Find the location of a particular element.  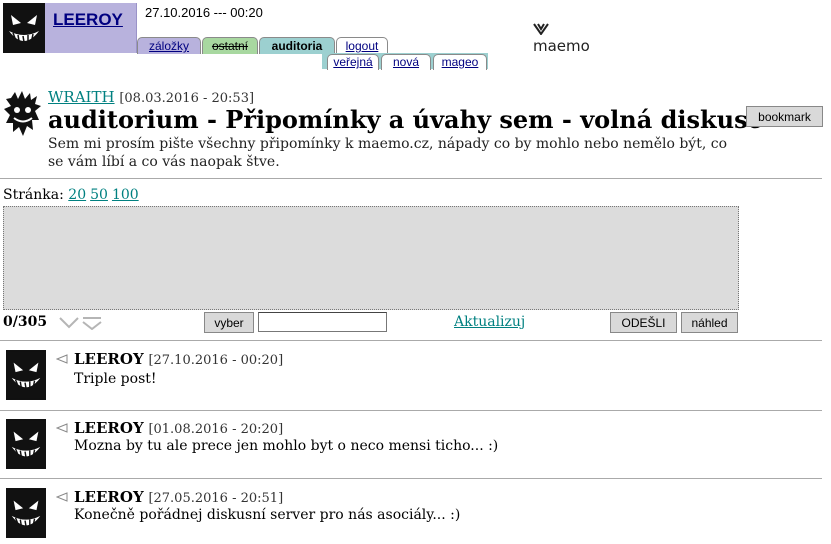

username-link: LEEROY is located at coordinates (91, 28).